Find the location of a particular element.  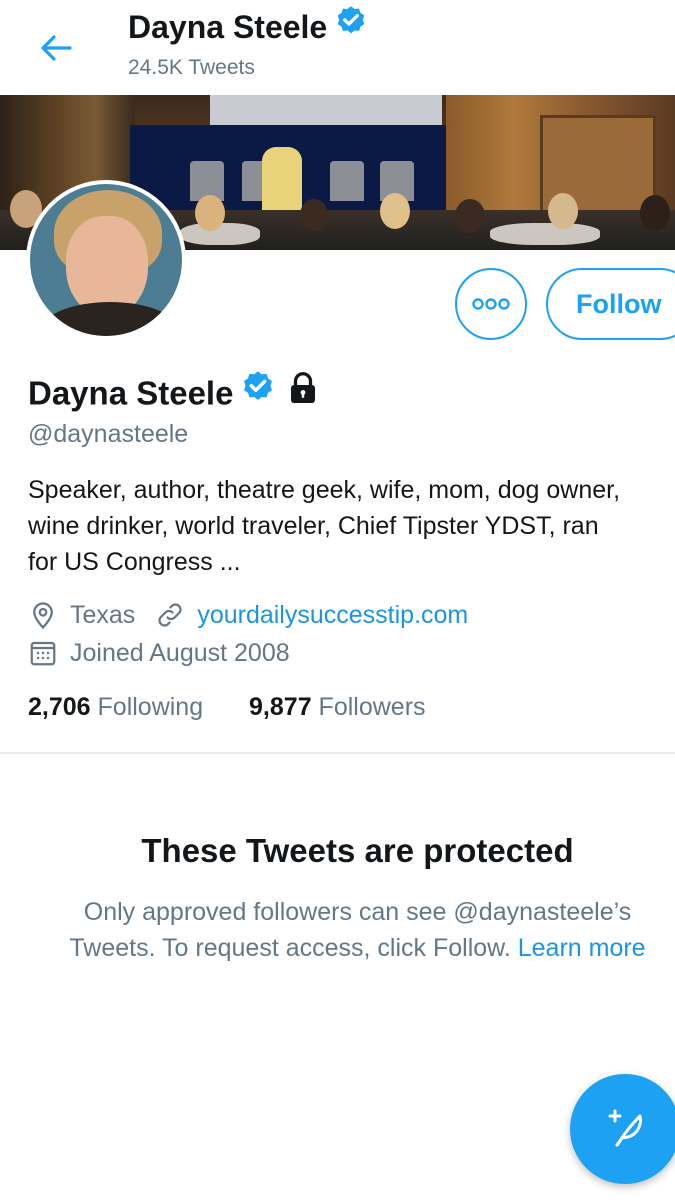

header-title: Dayna Steele is located at coordinates (248, 28).